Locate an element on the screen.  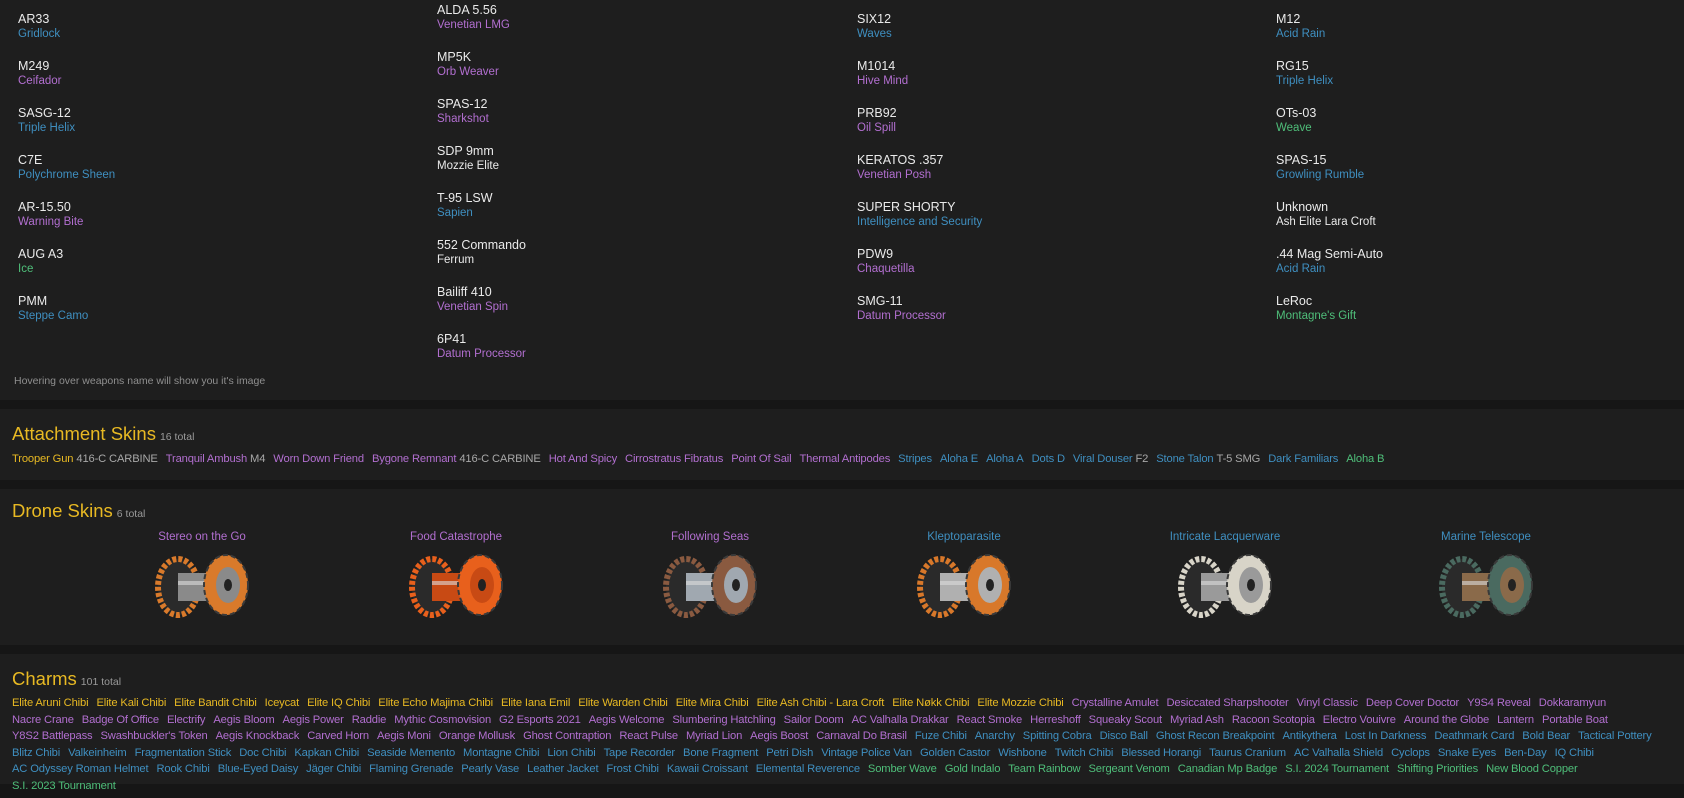
weapon-item: M249 Ceifador is located at coordinates (223, 82).